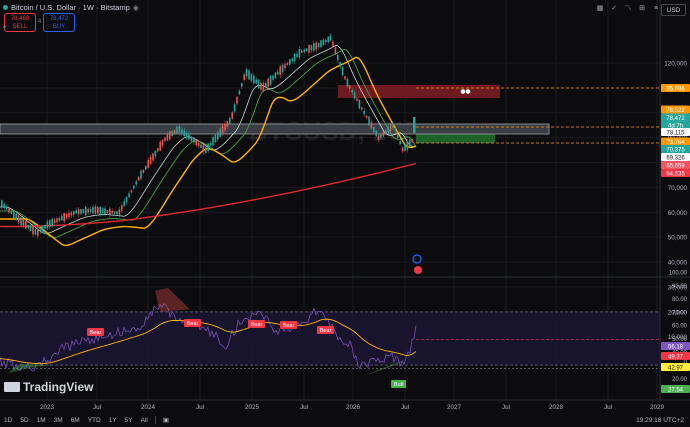 This screenshot has width=690, height=427. Describe the element at coordinates (94, 420) in the screenshot. I see `range-ytd: YTD` at that location.